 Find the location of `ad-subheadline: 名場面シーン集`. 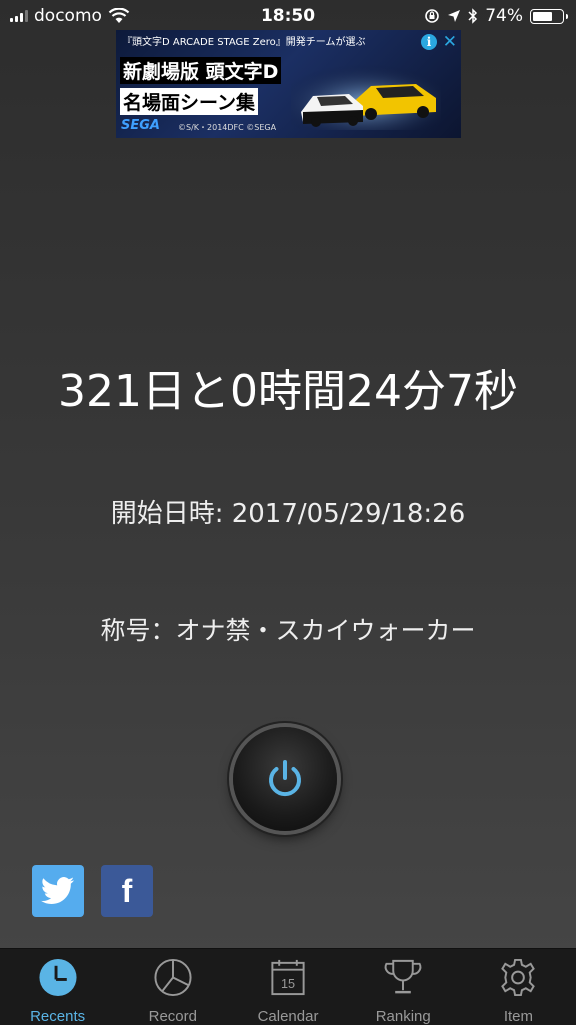

ad-subheadline: 名場面シーン集 is located at coordinates (189, 101).